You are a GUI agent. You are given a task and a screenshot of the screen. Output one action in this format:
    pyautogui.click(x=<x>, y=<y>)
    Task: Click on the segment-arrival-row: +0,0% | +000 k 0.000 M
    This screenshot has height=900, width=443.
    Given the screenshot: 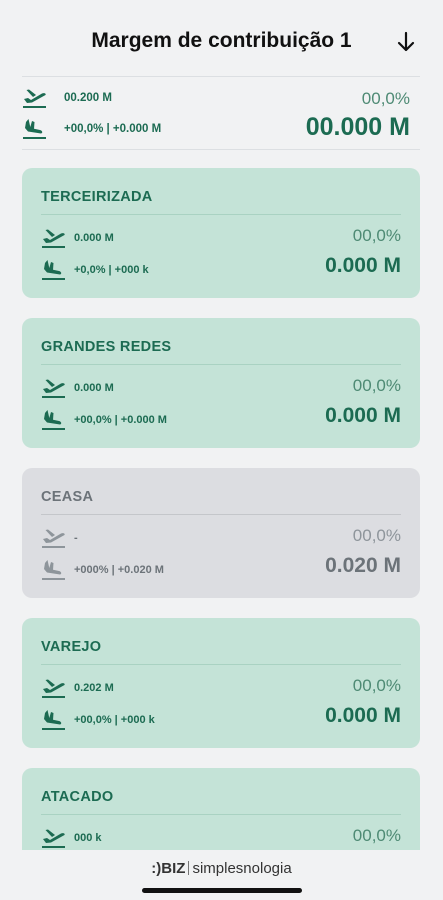 What is the action you would take?
    pyautogui.click(x=221, y=269)
    